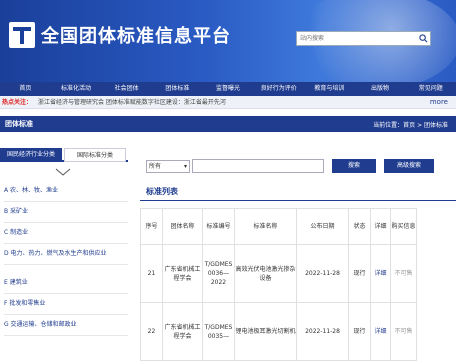 The width and height of the screenshot is (456, 361). Describe the element at coordinates (66, 286) in the screenshot. I see `category-item: E 建筑业` at that location.